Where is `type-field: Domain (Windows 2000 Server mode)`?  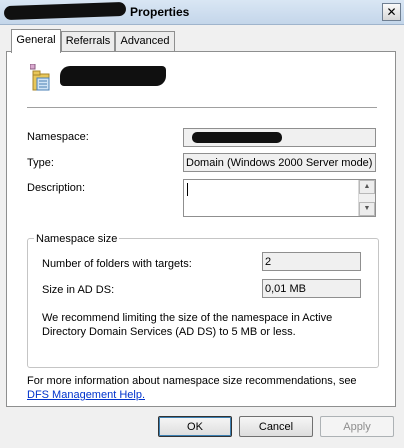
type-field: Domain (Windows 2000 Server mode) is located at coordinates (279, 162).